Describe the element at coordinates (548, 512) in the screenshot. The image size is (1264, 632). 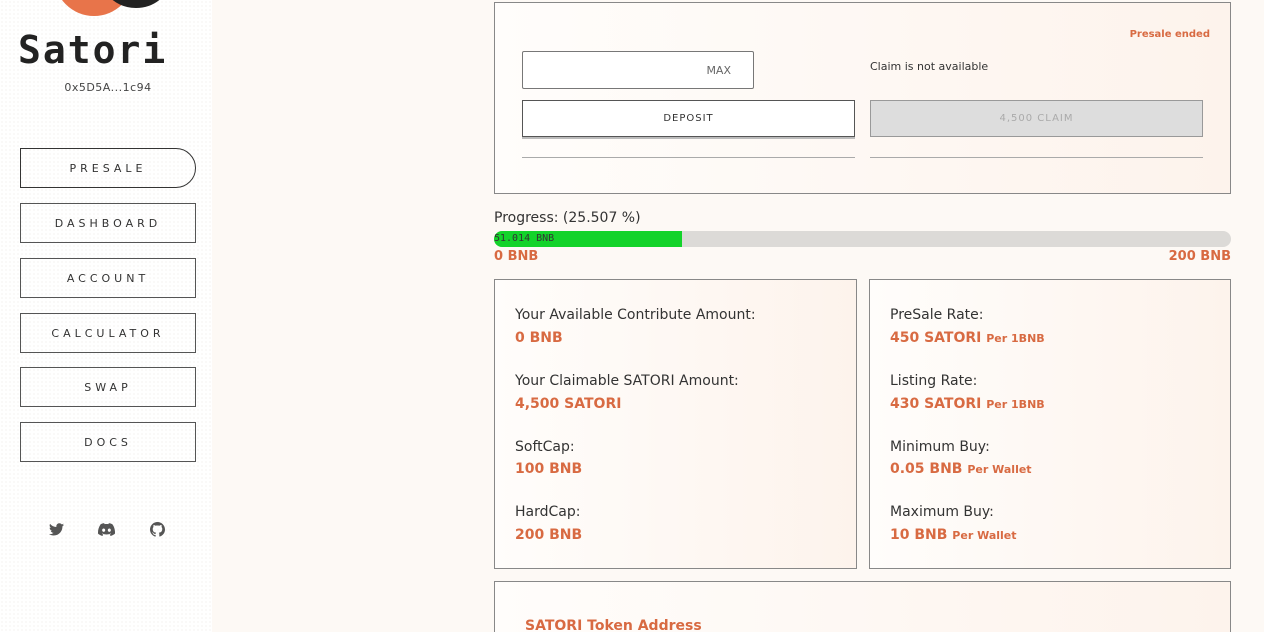
I see `stat-label: HardCap:` at that location.